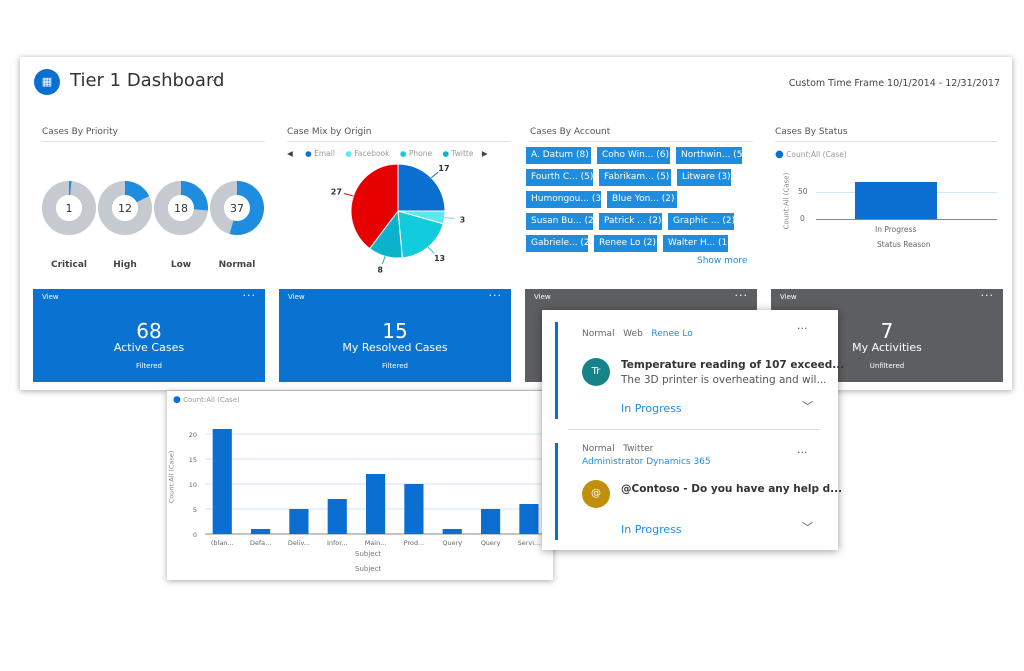 This screenshot has height=671, width=1024. I want to click on show-more-link: Show more, so click(722, 261).